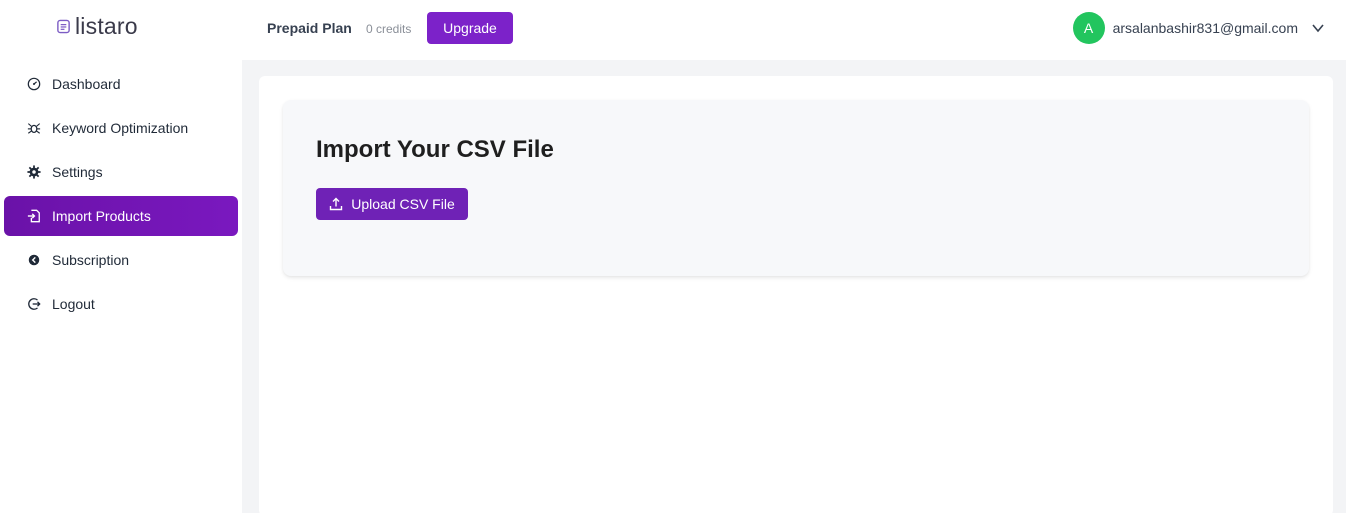  Describe the element at coordinates (101, 216) in the screenshot. I see `sidebar-item-label: Import Products` at that location.